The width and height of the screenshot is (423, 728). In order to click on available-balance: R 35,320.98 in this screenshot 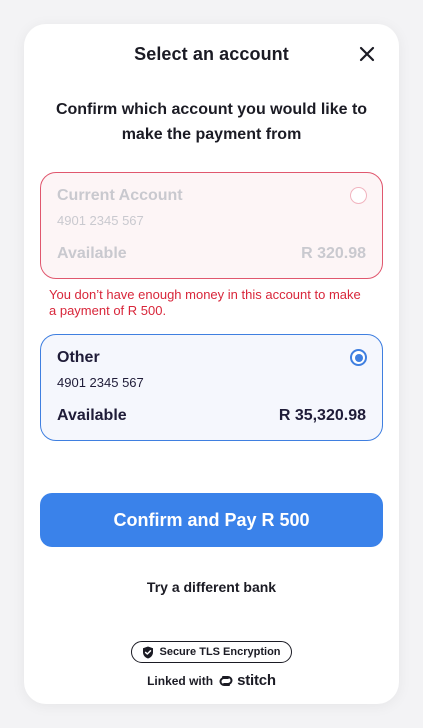, I will do `click(322, 415)`.